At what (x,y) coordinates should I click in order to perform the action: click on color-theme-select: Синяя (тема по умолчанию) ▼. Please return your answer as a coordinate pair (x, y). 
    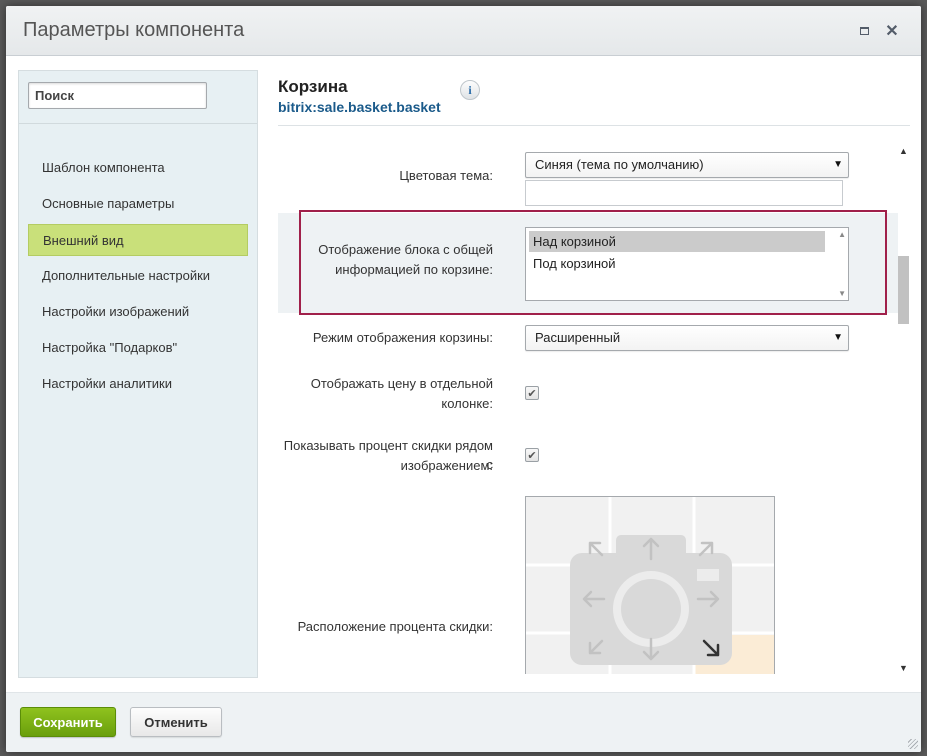
    Looking at the image, I should click on (687, 165).